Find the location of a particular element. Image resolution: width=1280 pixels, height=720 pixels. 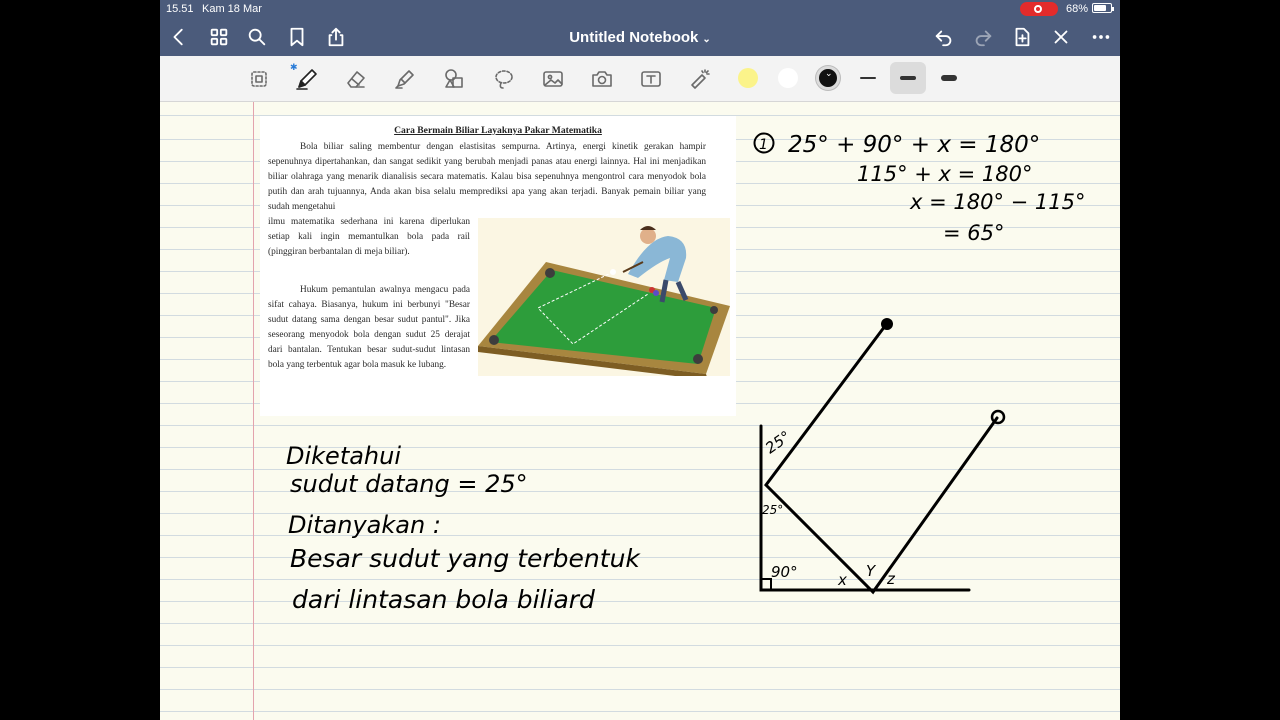

notebook-title-text: Untitled Notebook is located at coordinates (634, 37).